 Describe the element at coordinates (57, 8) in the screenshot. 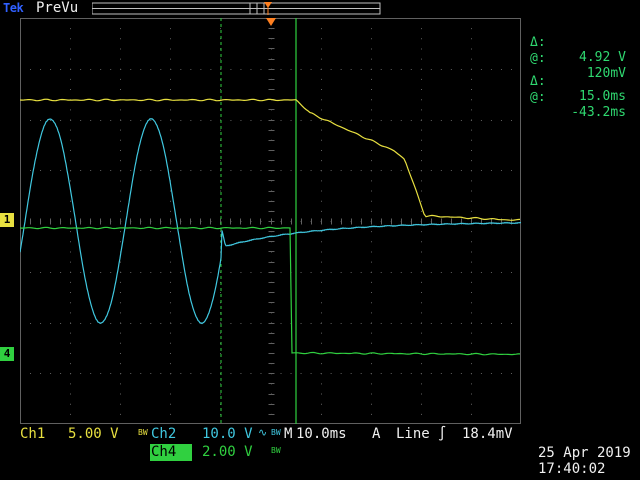

I see `acquisition-mode: PreVu` at that location.